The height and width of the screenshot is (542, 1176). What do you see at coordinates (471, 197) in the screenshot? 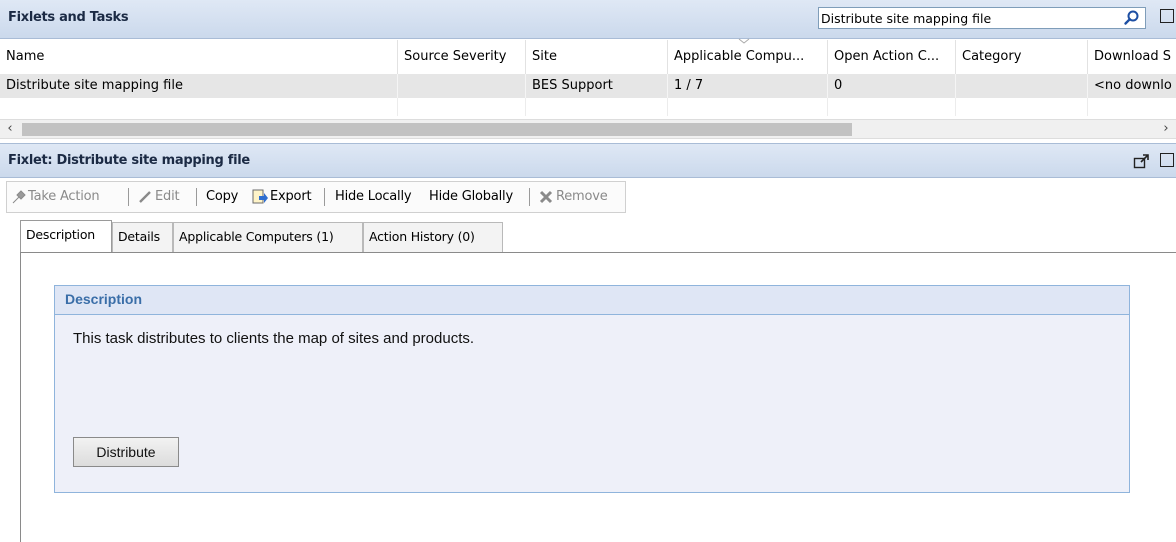
I see `hide-globally-button: Hide Globally` at bounding box center [471, 197].